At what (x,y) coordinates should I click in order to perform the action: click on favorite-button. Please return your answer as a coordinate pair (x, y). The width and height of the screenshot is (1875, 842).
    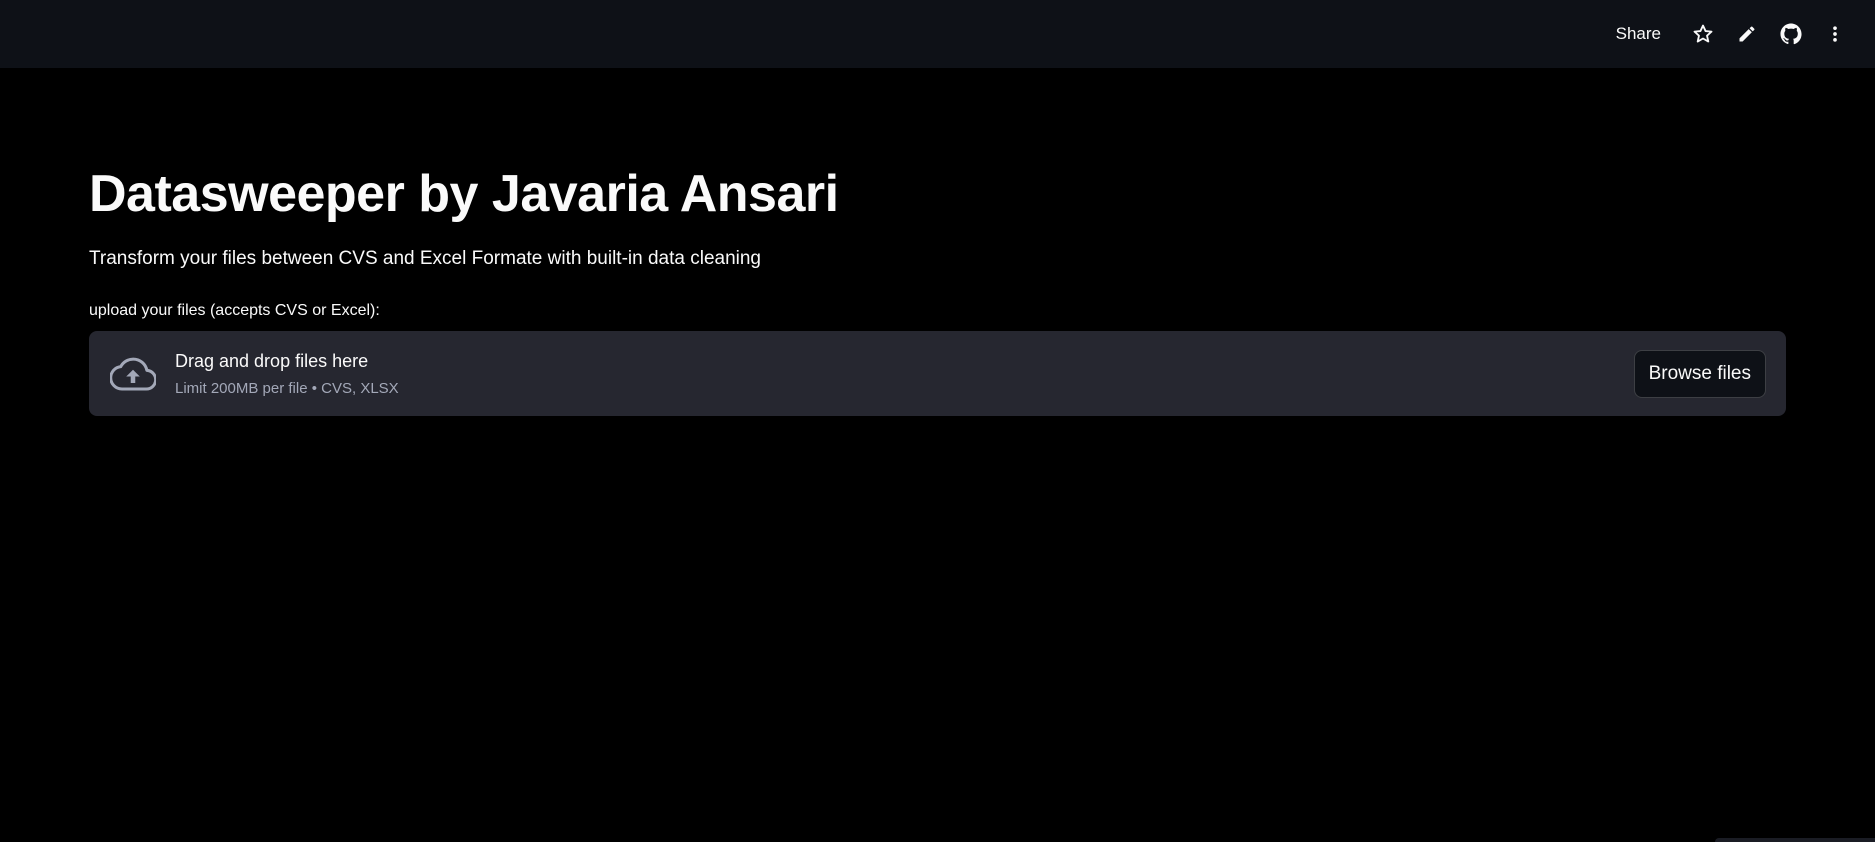
    Looking at the image, I should click on (1703, 34).